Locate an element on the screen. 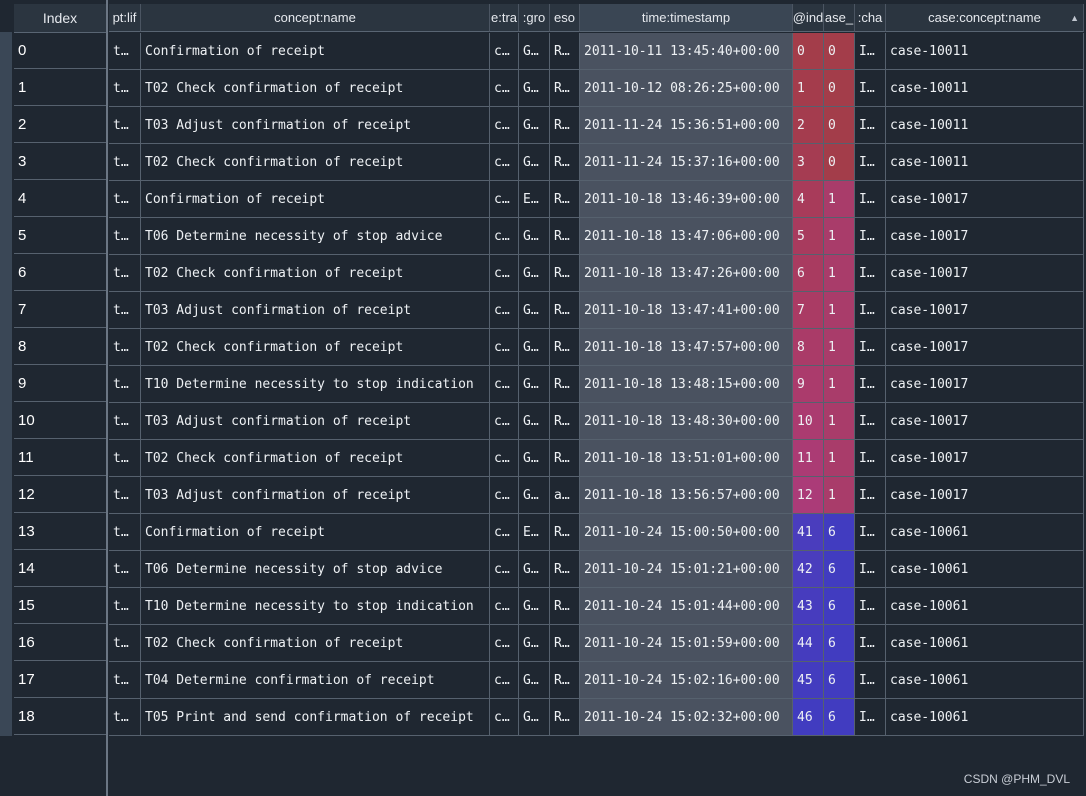 Image resolution: width=1086 pixels, height=796 pixels. cell-timestamp: 2011-10-11 13:45:40+00:00 is located at coordinates (686, 51).